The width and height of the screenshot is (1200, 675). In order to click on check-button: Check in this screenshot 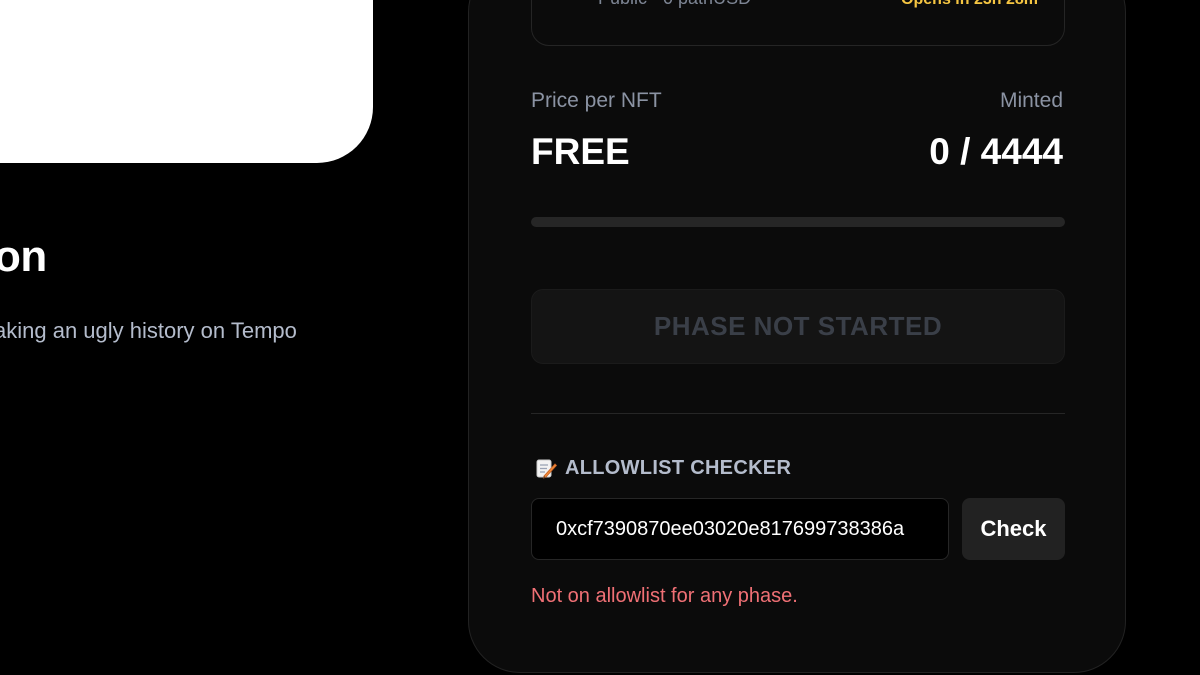, I will do `click(1013, 529)`.